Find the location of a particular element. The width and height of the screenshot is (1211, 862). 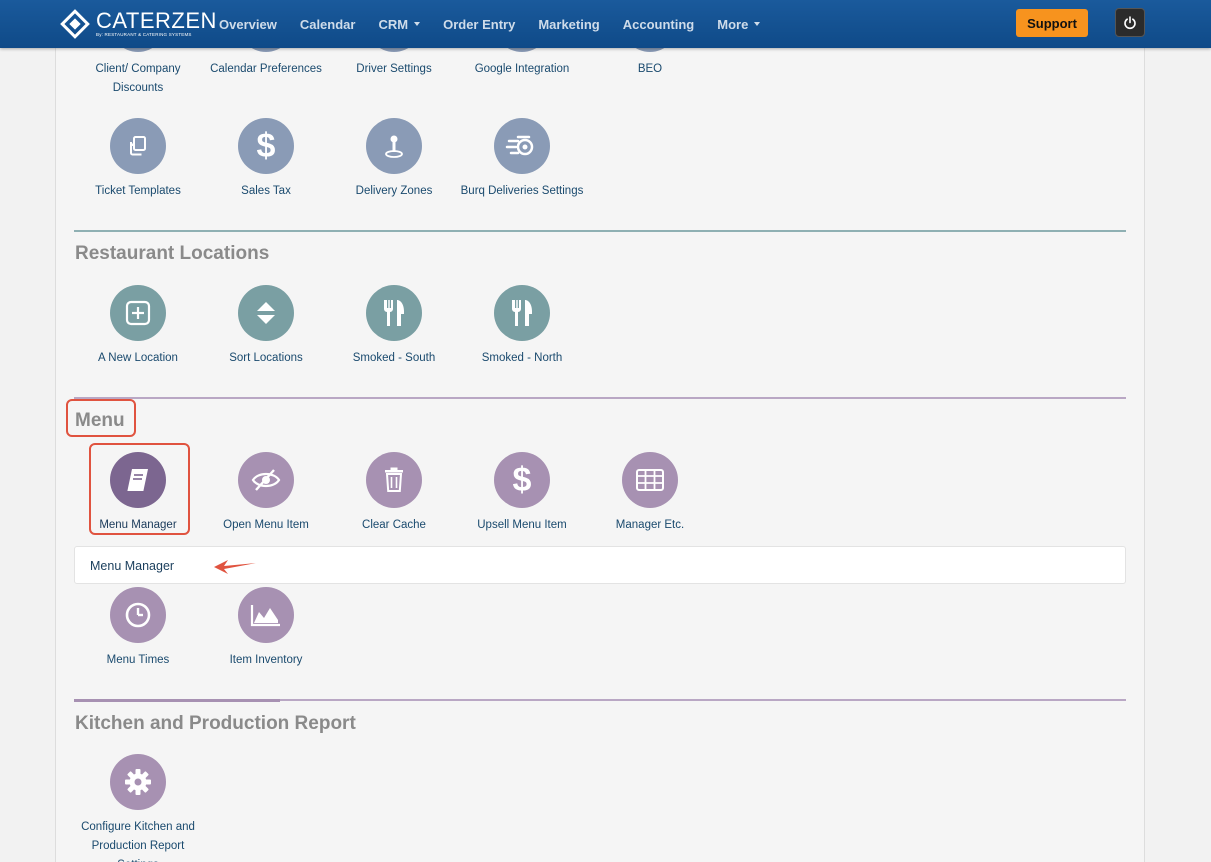

nav-label: Calendar is located at coordinates (327, 24).